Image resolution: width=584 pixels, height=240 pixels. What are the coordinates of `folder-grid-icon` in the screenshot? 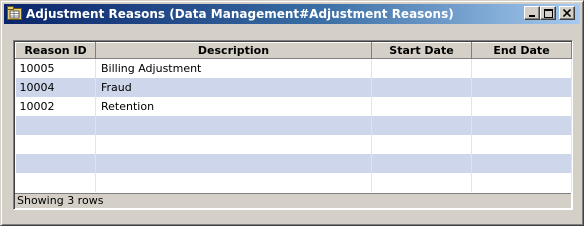 It's located at (15, 13).